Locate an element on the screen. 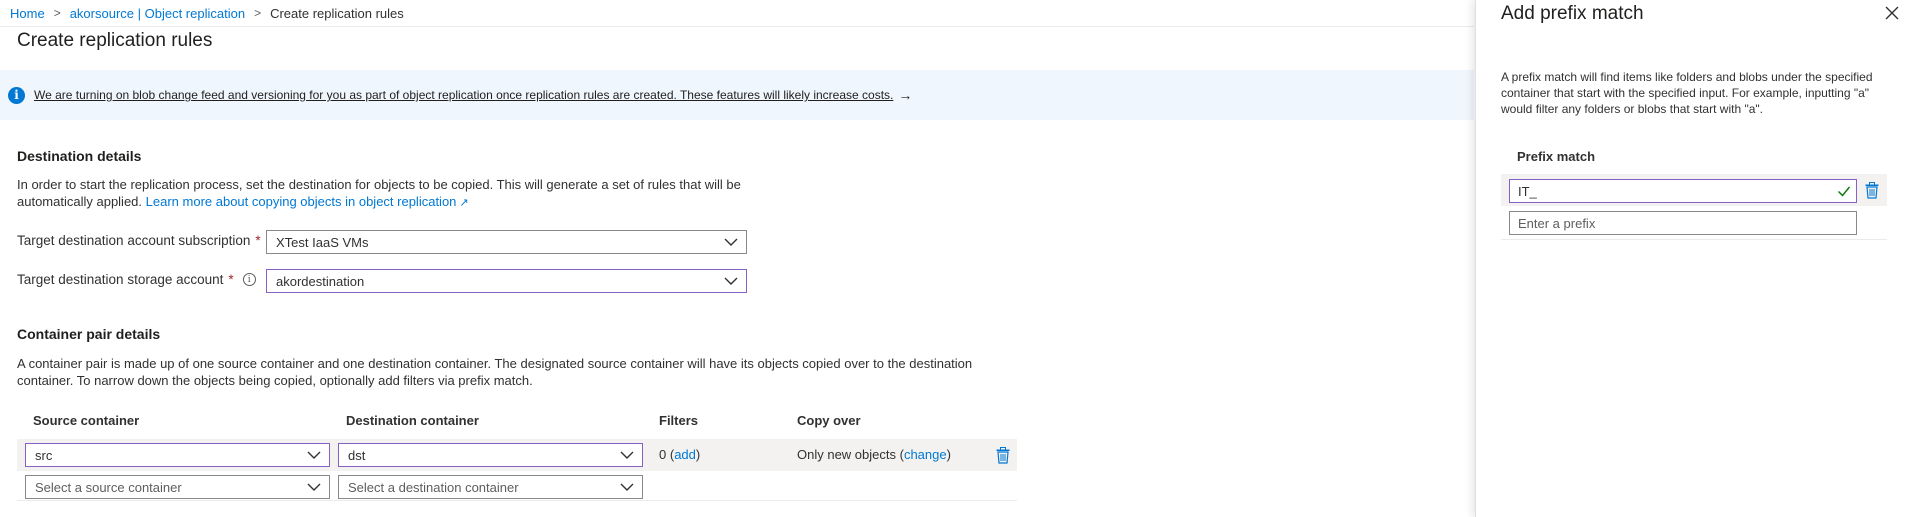 The width and height of the screenshot is (1909, 517). close-icon is located at coordinates (1892, 13).